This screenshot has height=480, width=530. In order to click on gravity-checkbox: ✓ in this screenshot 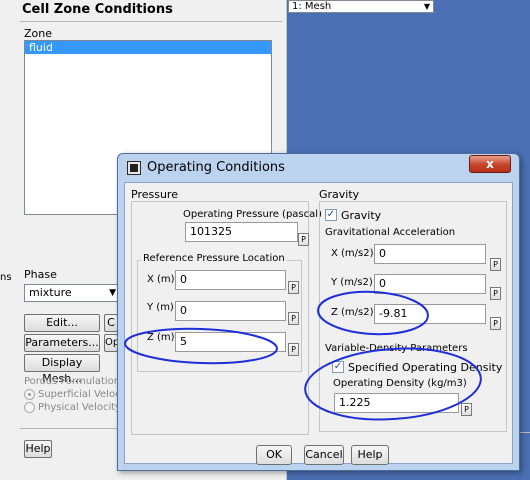, I will do `click(331, 215)`.